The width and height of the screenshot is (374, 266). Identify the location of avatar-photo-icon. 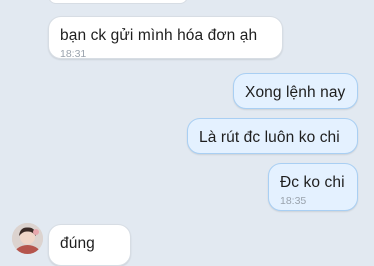
(27, 238).